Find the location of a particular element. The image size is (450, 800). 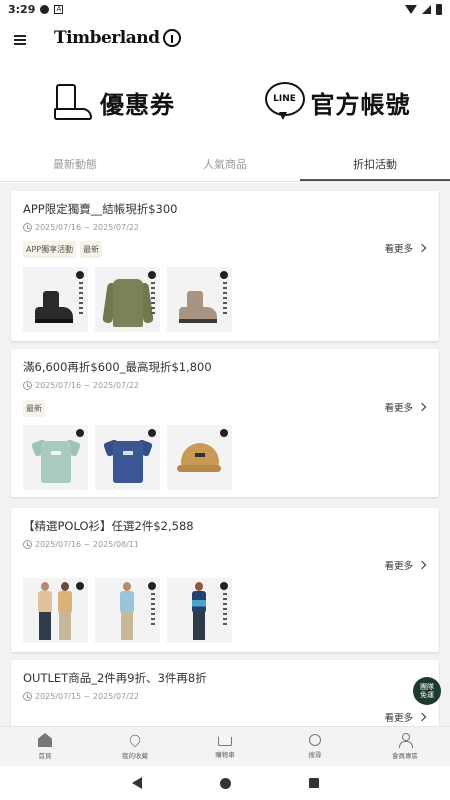

fab-line2: 免運 is located at coordinates (427, 695).